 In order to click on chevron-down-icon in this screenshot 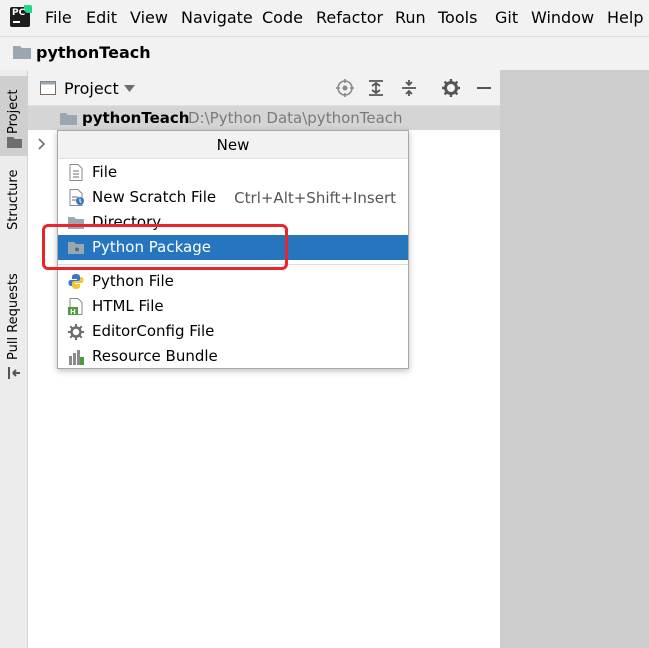, I will do `click(129, 88)`.